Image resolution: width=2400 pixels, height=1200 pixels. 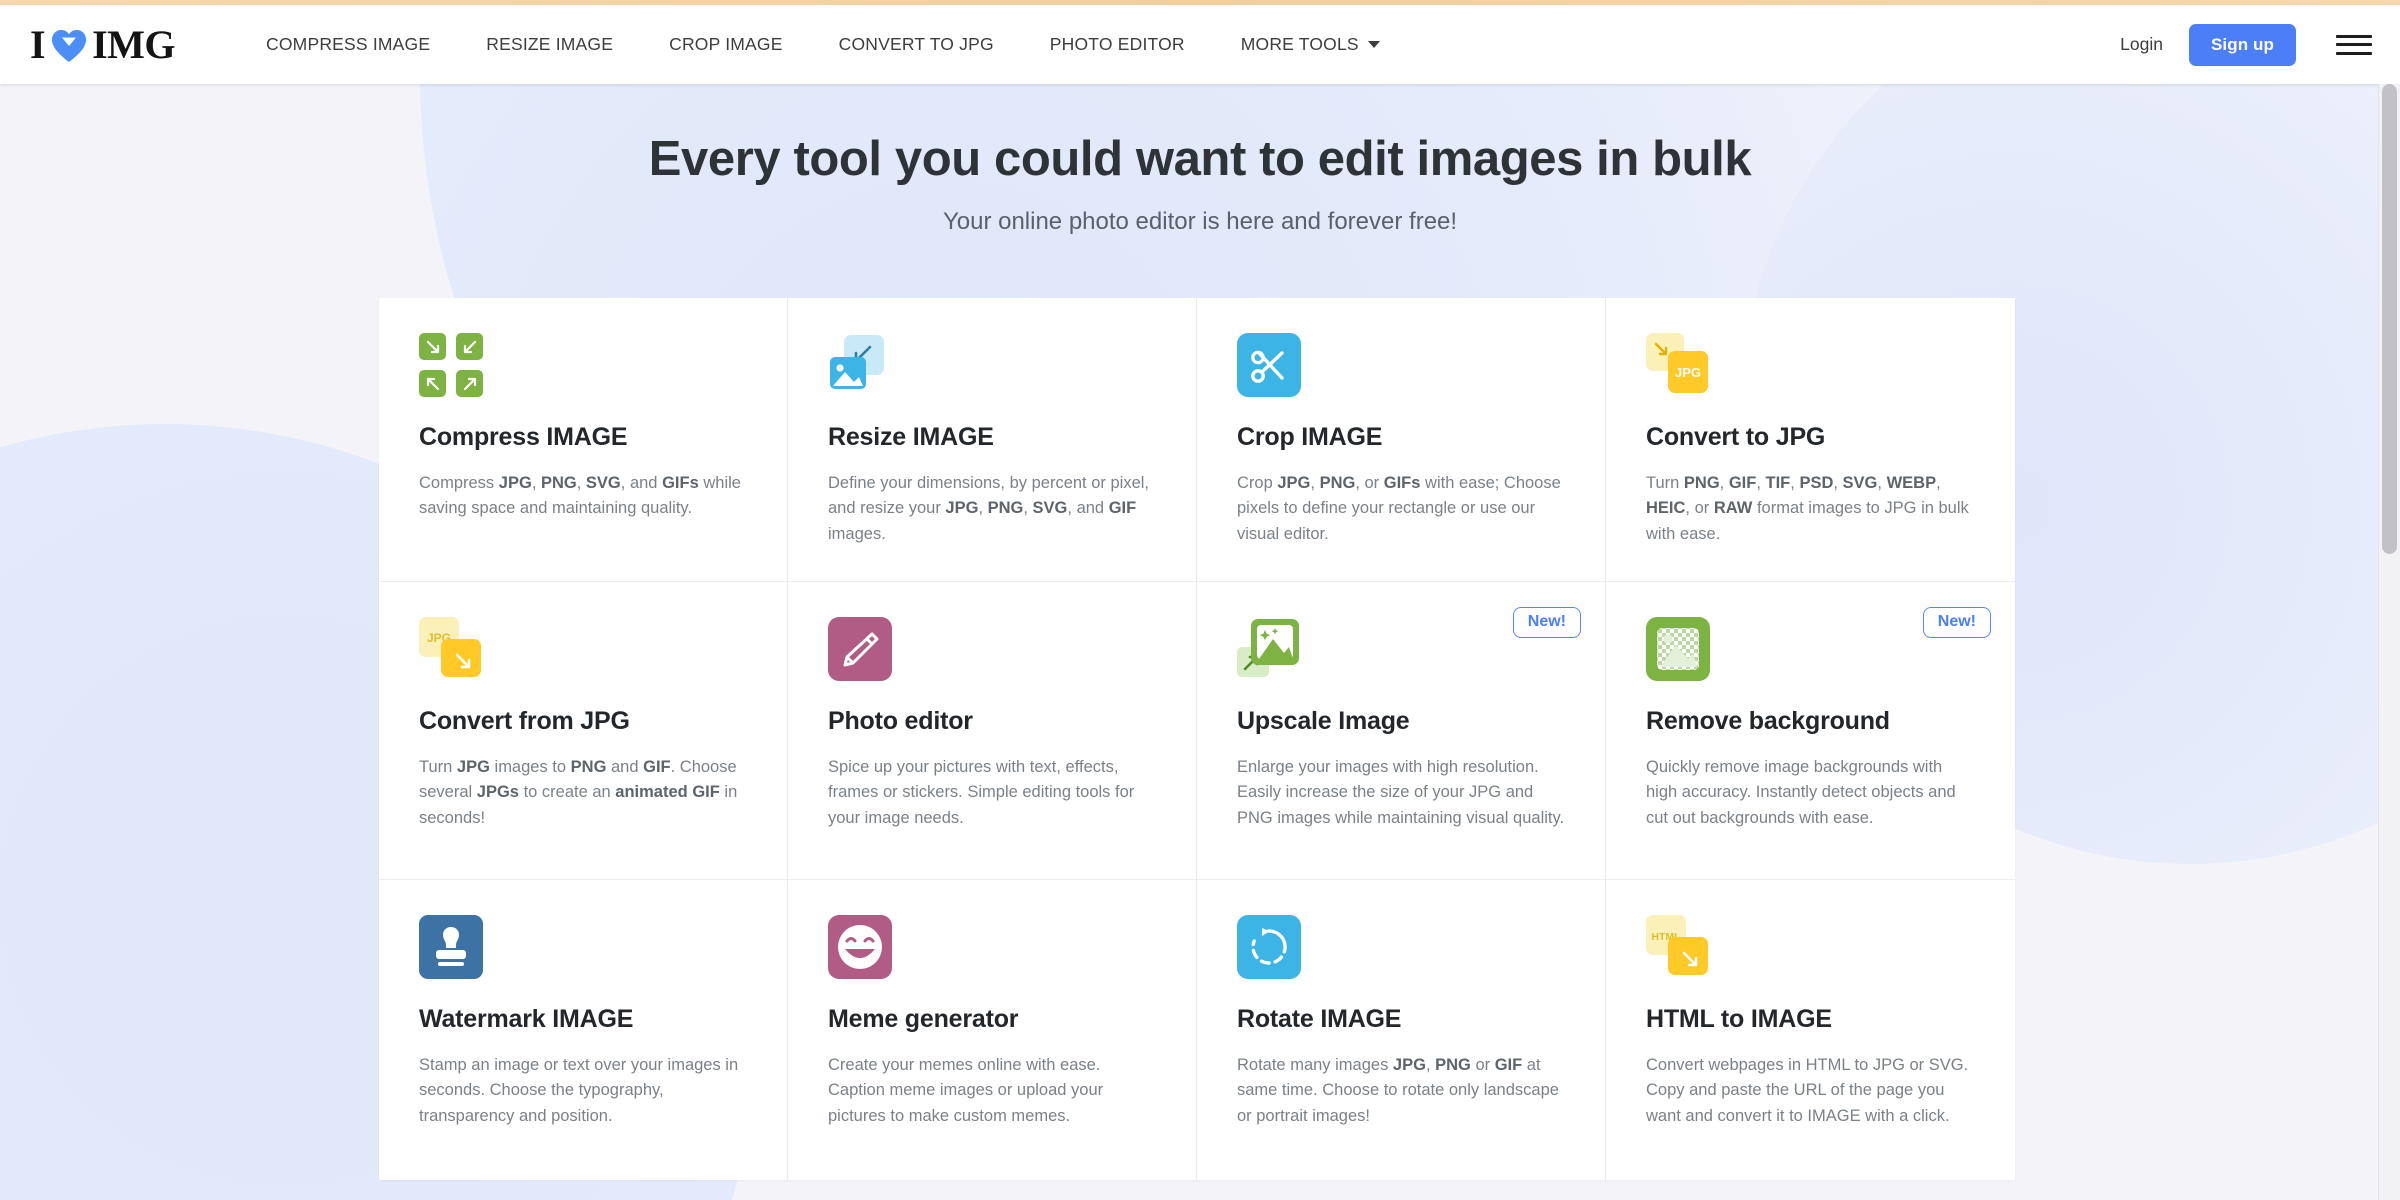 I want to click on header-actions: Login Sign up, so click(x=2239, y=44).